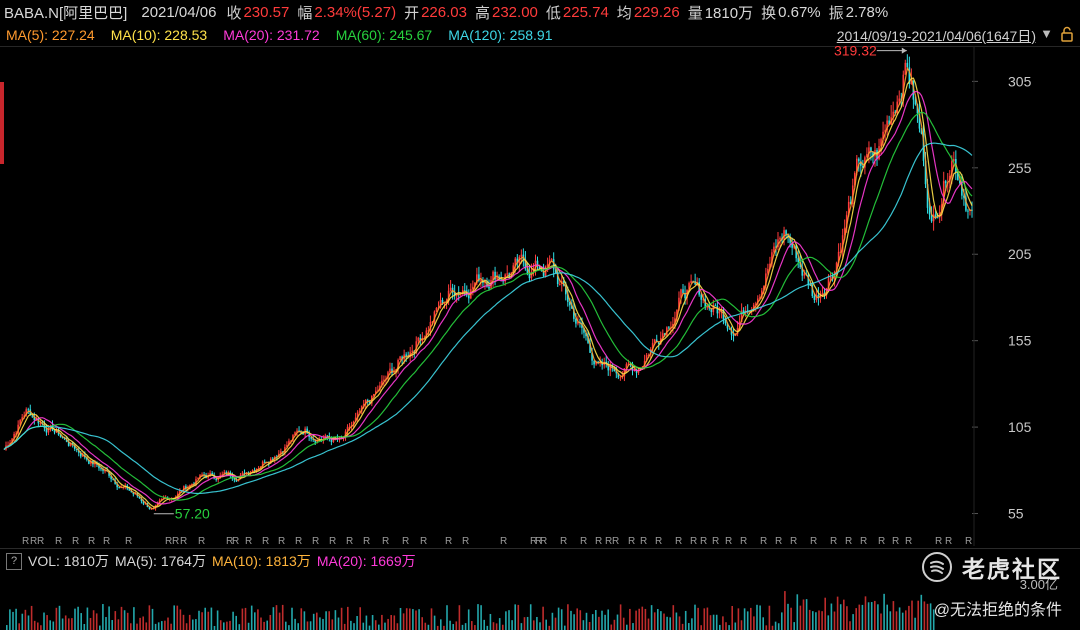 The image size is (1080, 630). I want to click on volume-label: 量, so click(695, 13).